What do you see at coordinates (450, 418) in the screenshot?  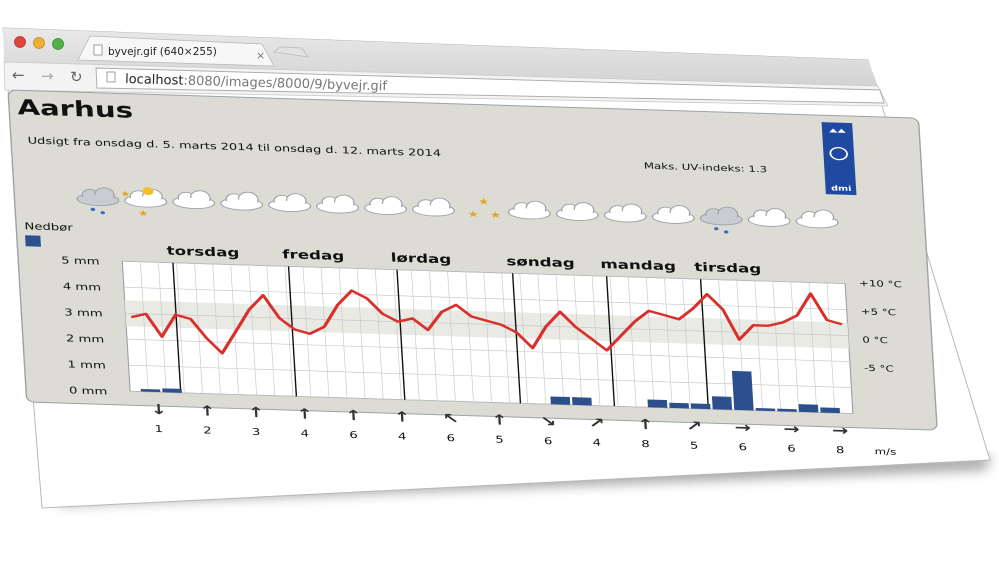 I see `wind-direction-icon: ↖` at bounding box center [450, 418].